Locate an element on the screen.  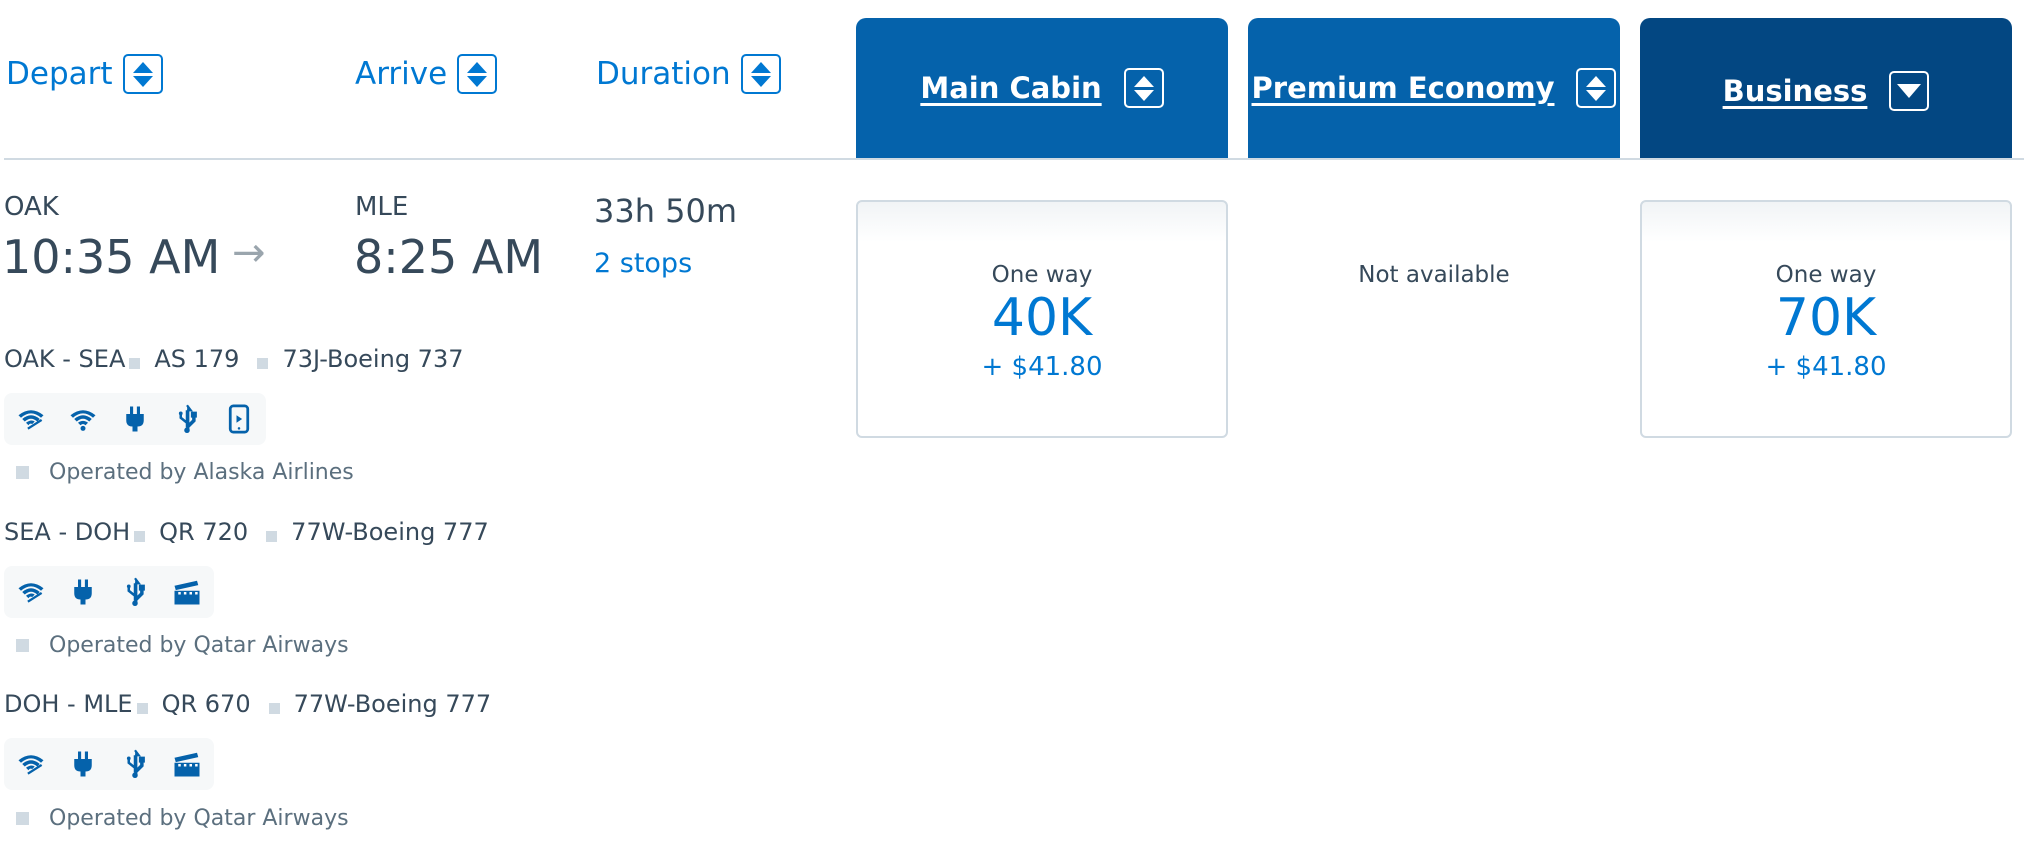
header-divider is located at coordinates (1014, 159).